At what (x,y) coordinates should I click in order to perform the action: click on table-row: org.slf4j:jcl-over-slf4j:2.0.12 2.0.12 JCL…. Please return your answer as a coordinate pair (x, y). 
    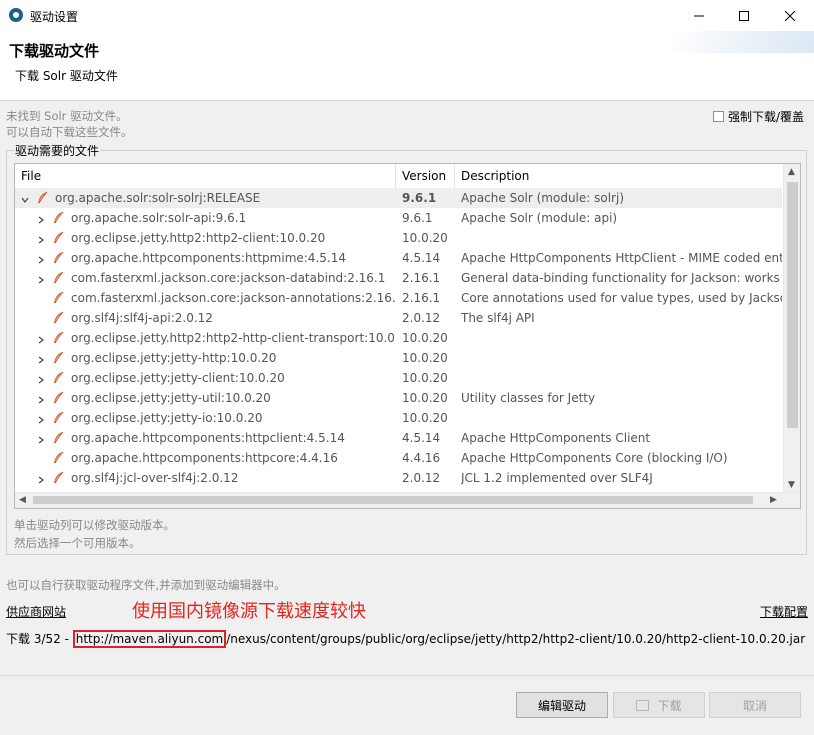
    Looking at the image, I should click on (398, 478).